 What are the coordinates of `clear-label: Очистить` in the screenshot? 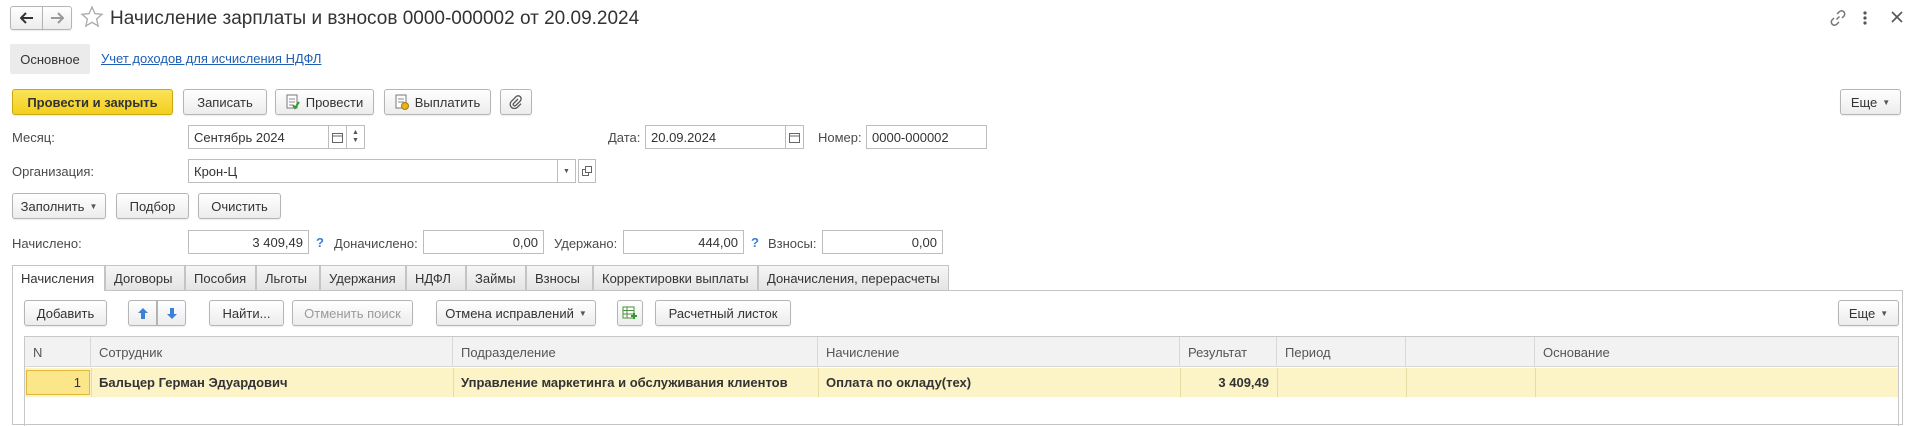 It's located at (239, 206).